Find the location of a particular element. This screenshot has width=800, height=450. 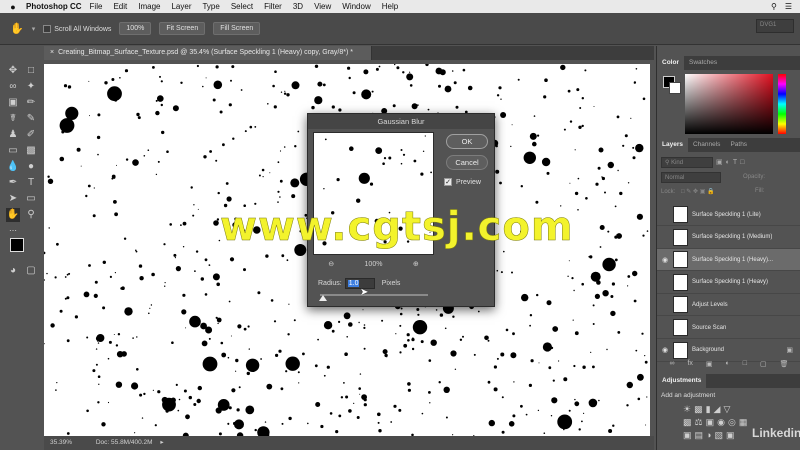

layer-row: Source Scan is located at coordinates (728, 328).